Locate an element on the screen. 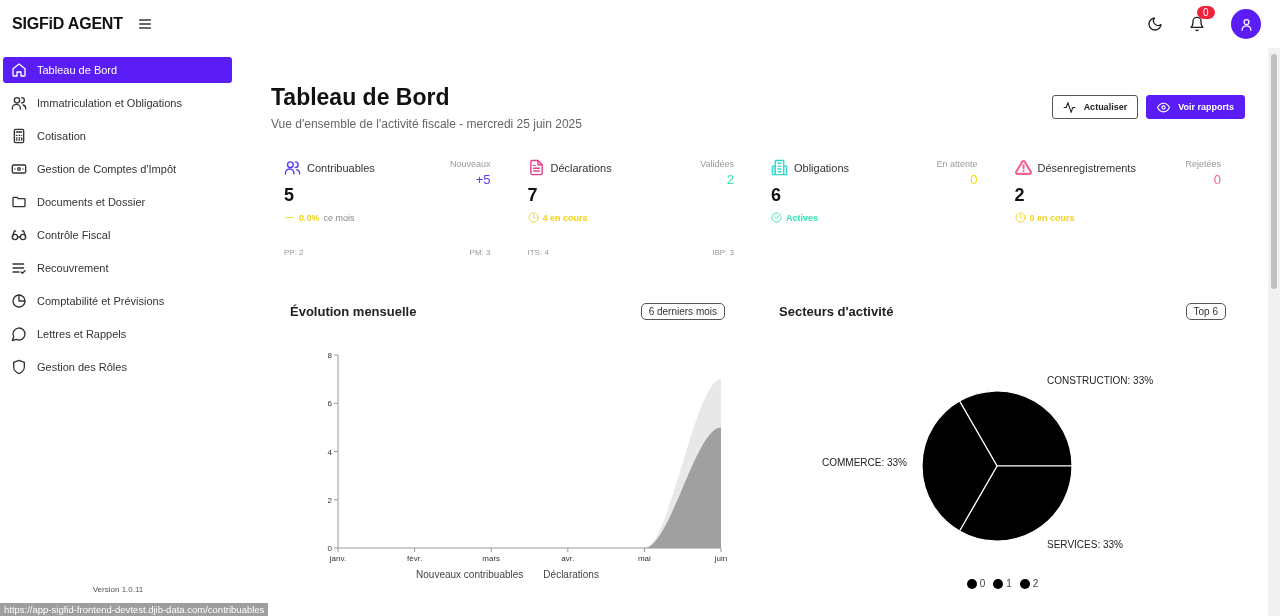 Image resolution: width=1280 pixels, height=616 pixels. stat-number: 6 is located at coordinates (776, 195).